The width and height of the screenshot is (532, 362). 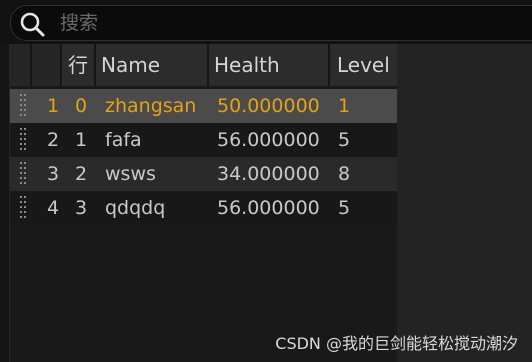 What do you see at coordinates (21, 65) in the screenshot?
I see `header-grip-column` at bounding box center [21, 65].